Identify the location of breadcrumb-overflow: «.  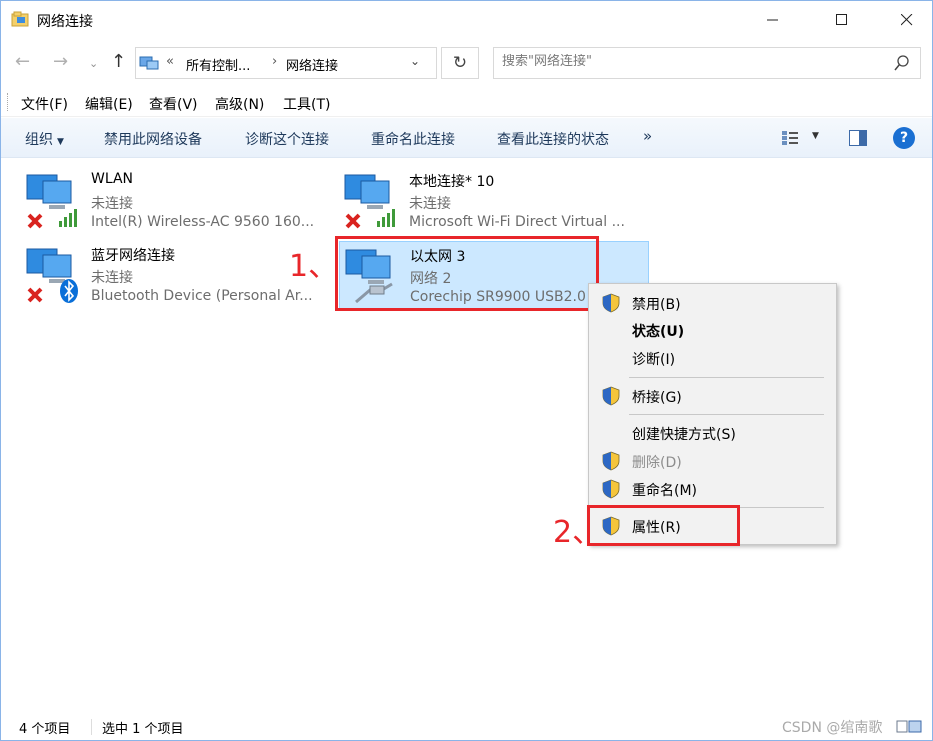
(170, 61).